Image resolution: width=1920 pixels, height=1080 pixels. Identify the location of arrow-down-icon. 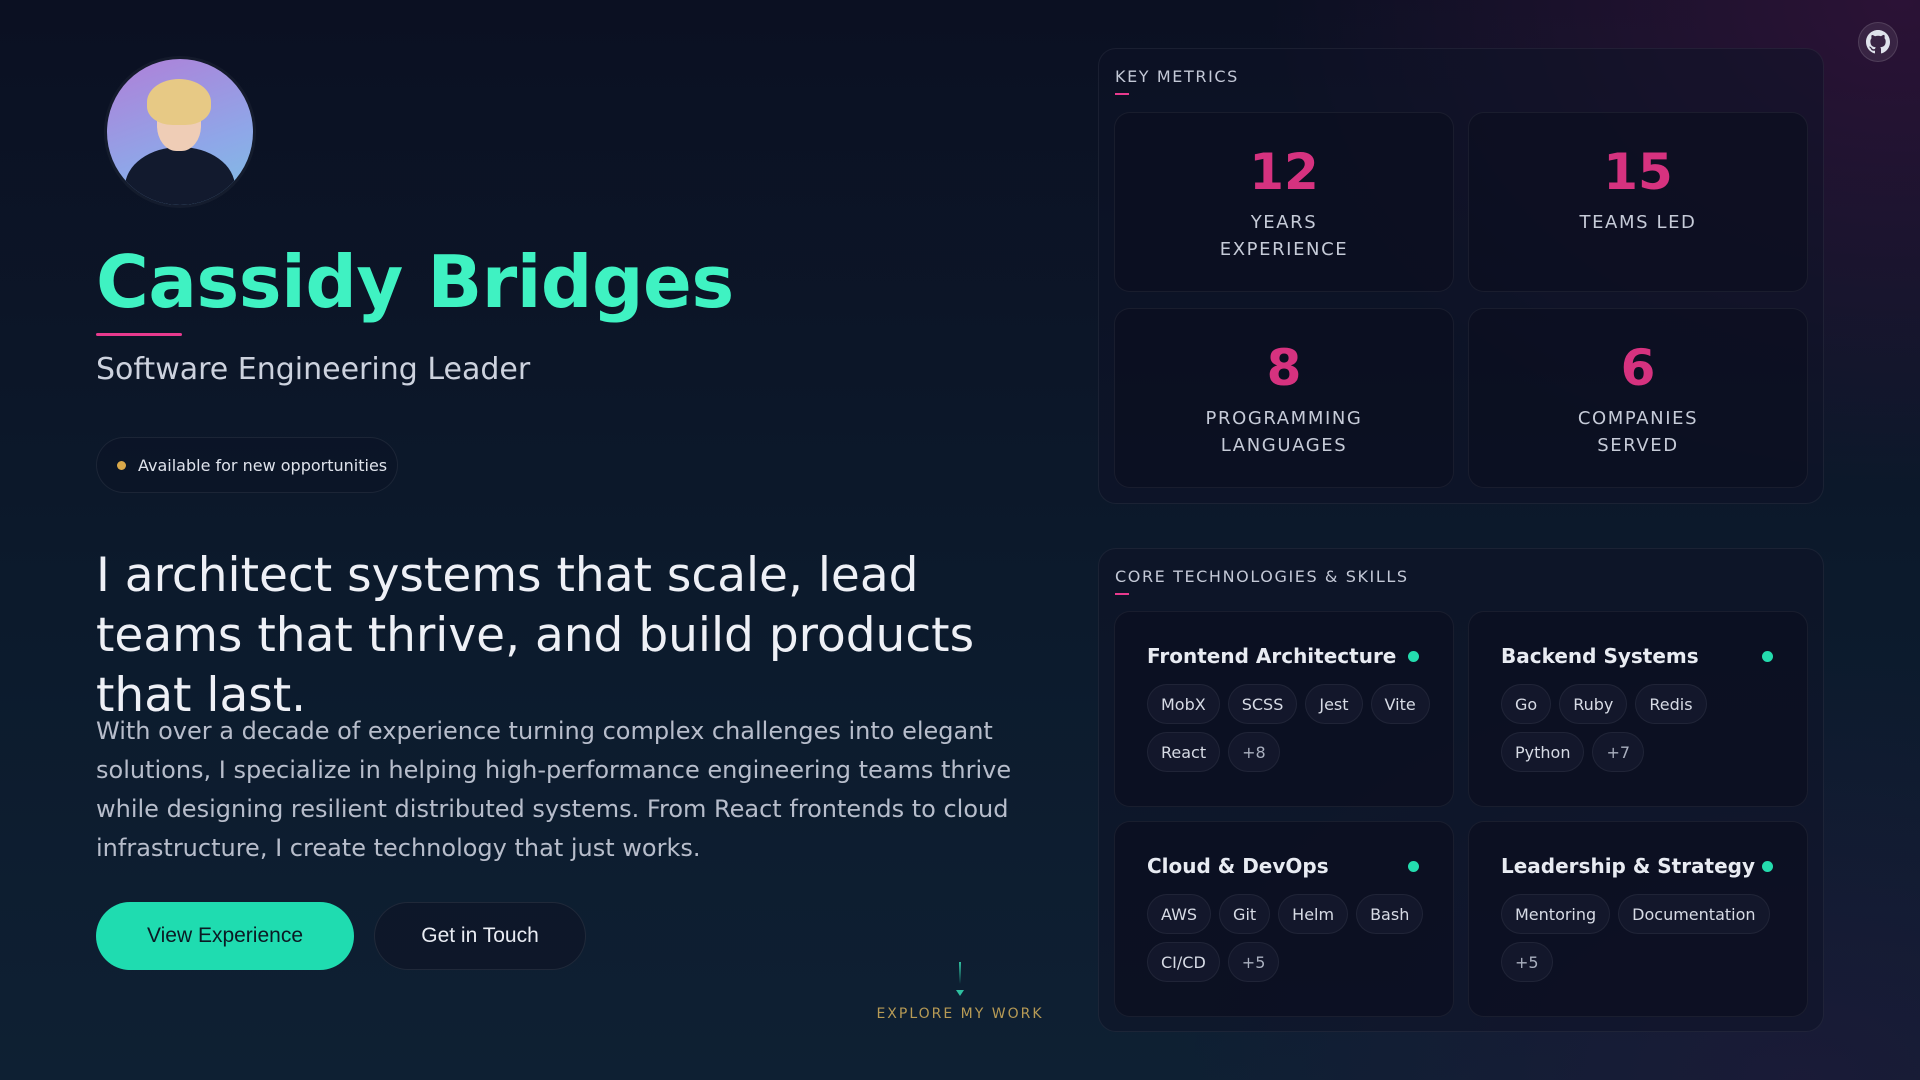
(960, 993).